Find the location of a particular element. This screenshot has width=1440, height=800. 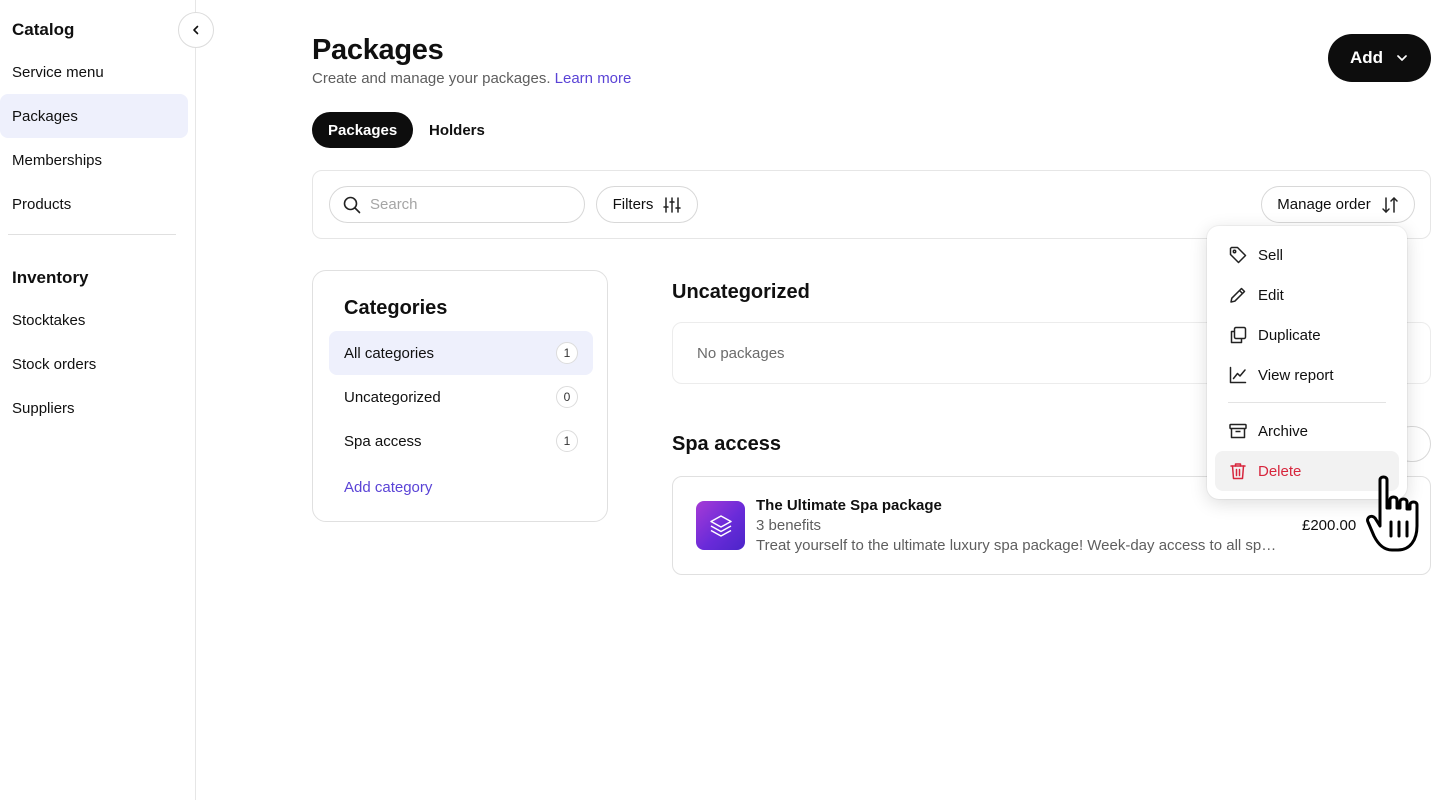

sidebar-item-label: Service menu is located at coordinates (58, 72).